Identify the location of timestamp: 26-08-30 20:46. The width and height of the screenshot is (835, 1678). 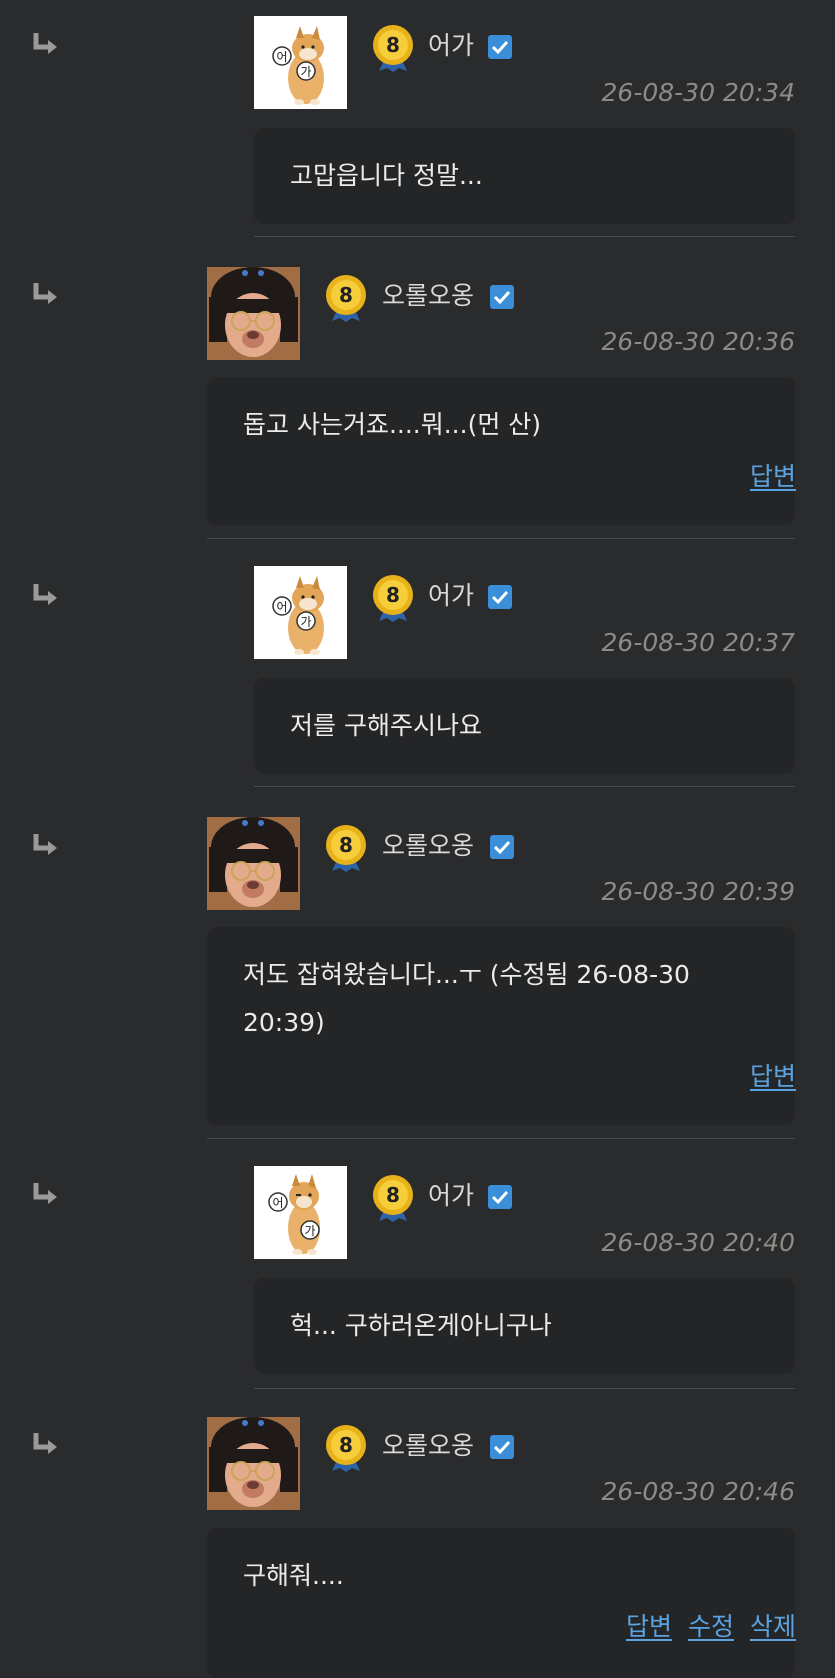
(698, 1491).